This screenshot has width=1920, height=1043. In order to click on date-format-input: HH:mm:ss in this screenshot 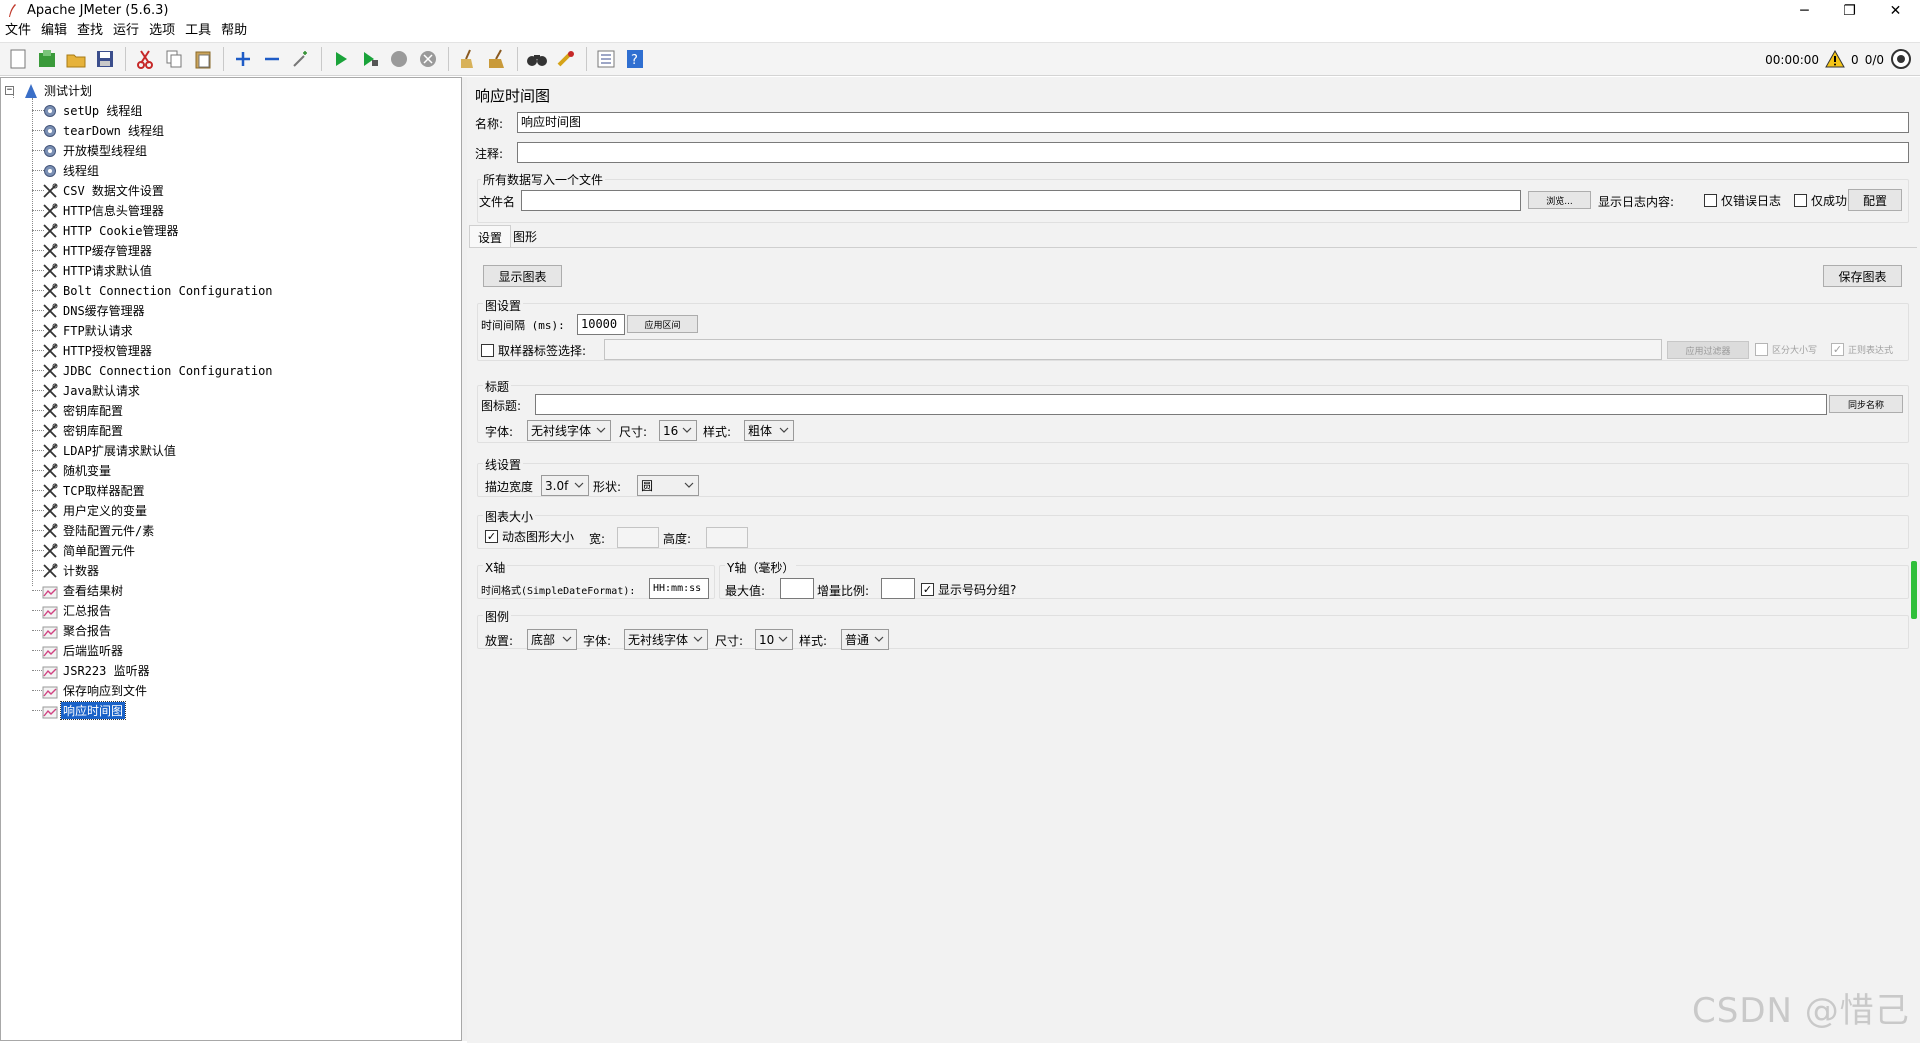, I will do `click(679, 588)`.